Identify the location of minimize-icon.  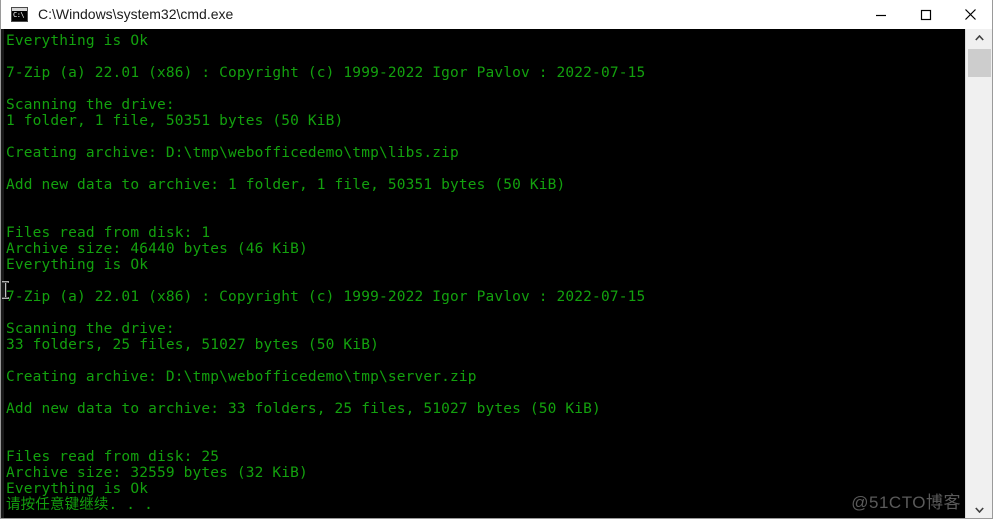
(880, 15).